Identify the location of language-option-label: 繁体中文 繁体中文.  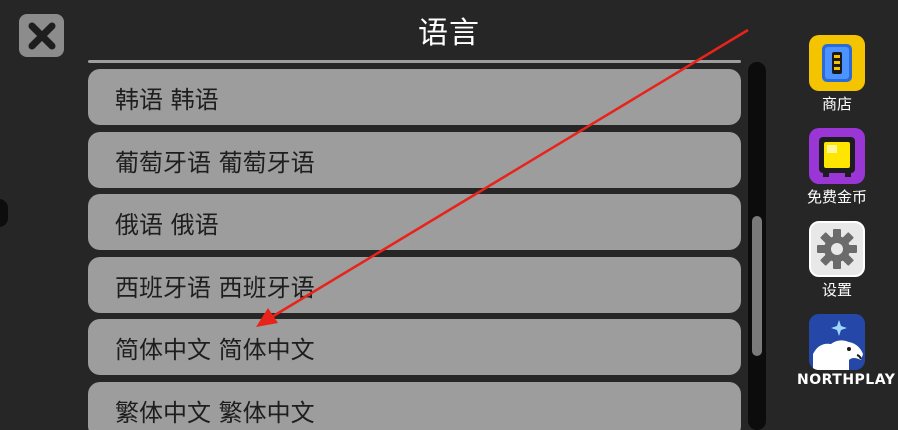
(215, 412).